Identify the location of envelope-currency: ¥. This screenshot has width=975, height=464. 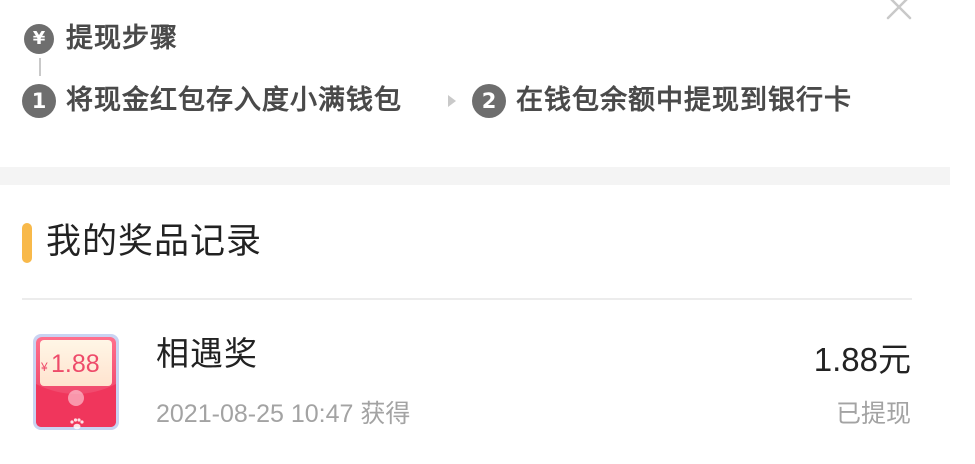
(44, 367).